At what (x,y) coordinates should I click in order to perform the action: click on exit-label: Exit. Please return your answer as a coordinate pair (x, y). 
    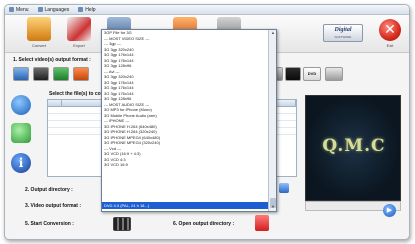
    Looking at the image, I should click on (390, 45).